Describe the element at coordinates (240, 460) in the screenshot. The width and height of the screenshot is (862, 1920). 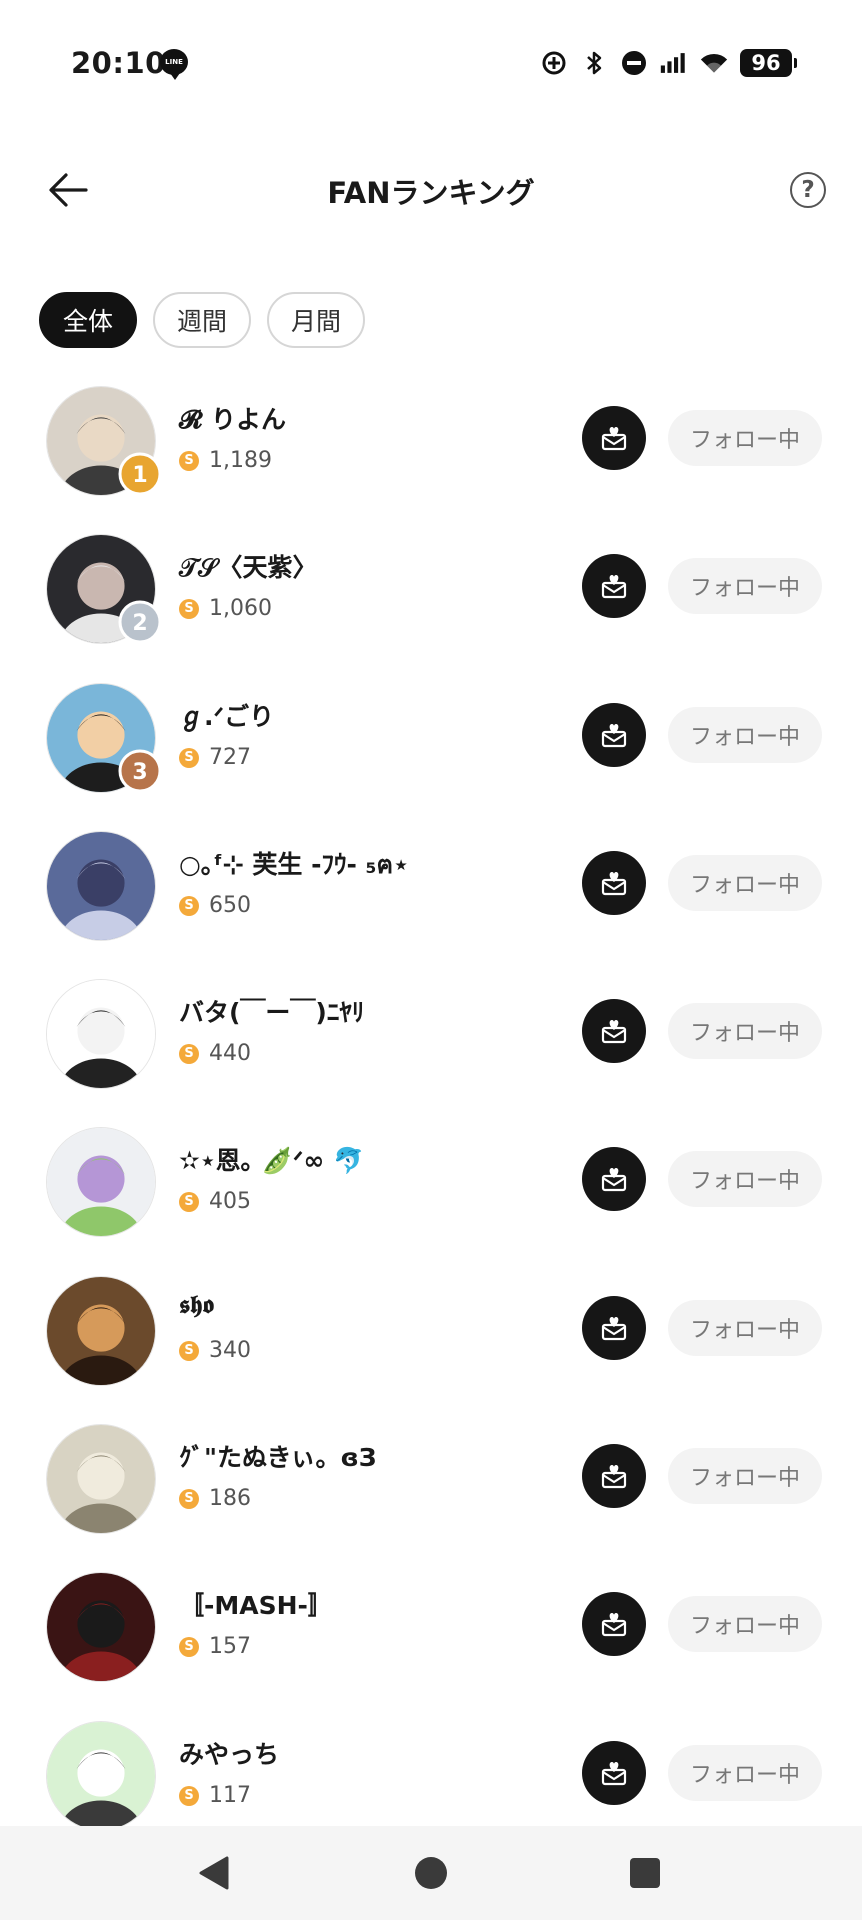
I see `coin-value: 1,189` at that location.